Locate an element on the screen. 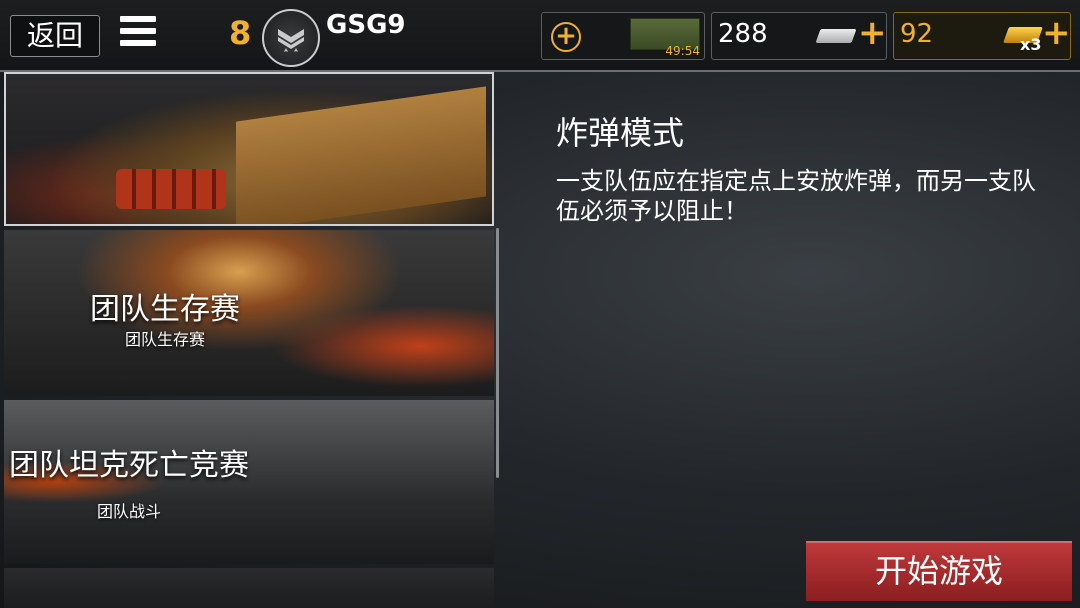  player-level: 8 is located at coordinates (240, 33).